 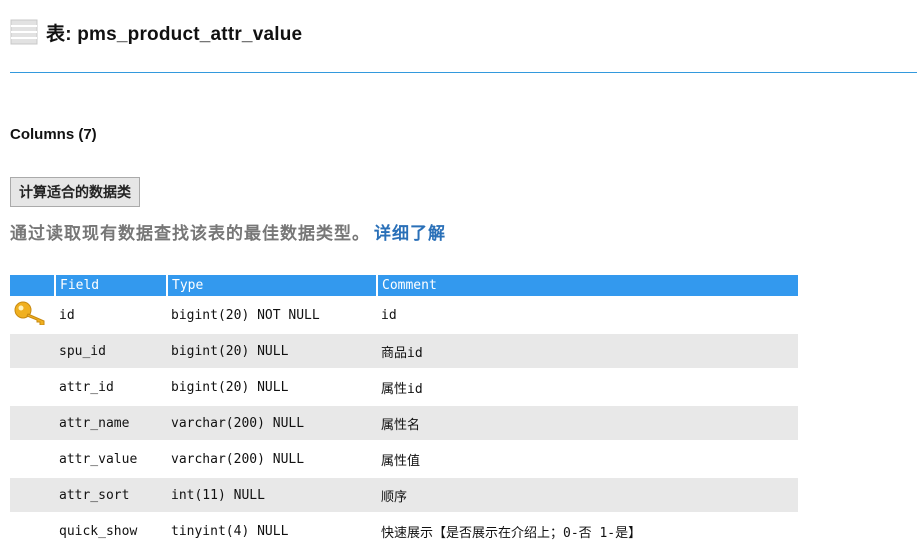 What do you see at coordinates (272, 494) in the screenshot?
I see `type-cell: int(11) NULL` at bounding box center [272, 494].